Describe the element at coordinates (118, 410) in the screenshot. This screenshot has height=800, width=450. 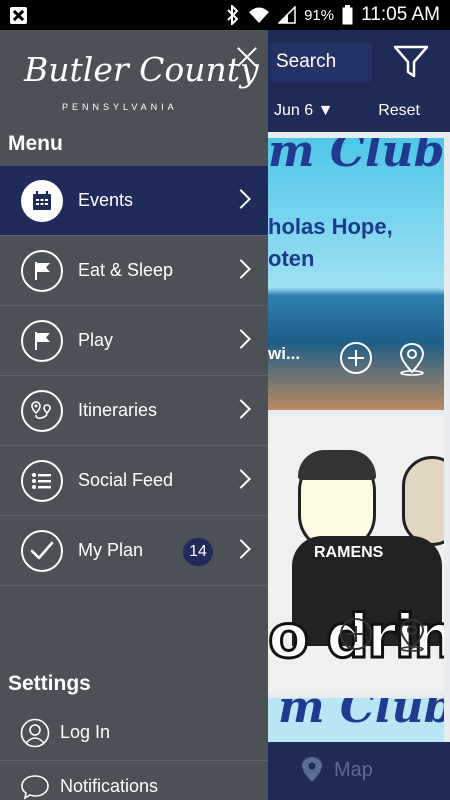
I see `menu-item-label: Itineraries` at that location.